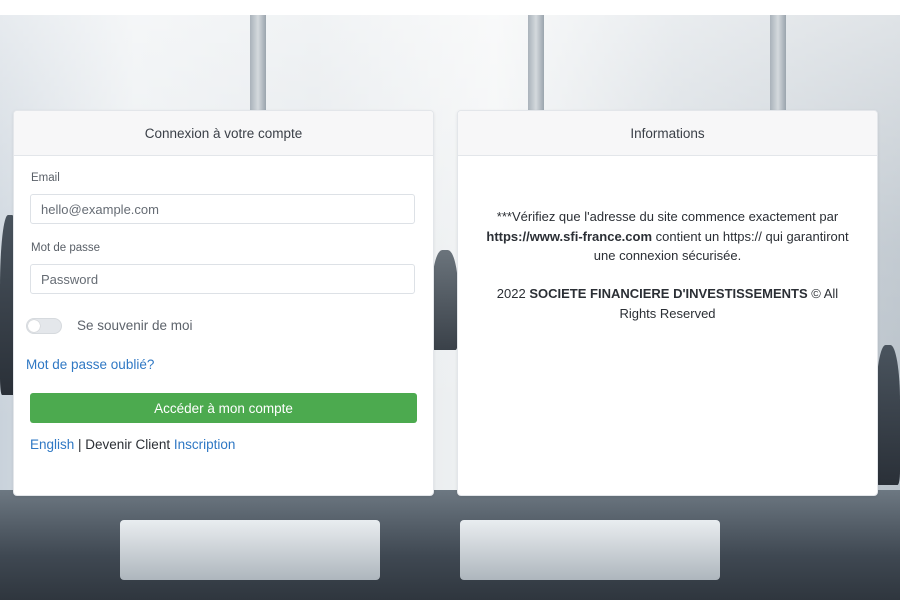  Describe the element at coordinates (205, 444) in the screenshot. I see `signup-link: Inscription` at that location.